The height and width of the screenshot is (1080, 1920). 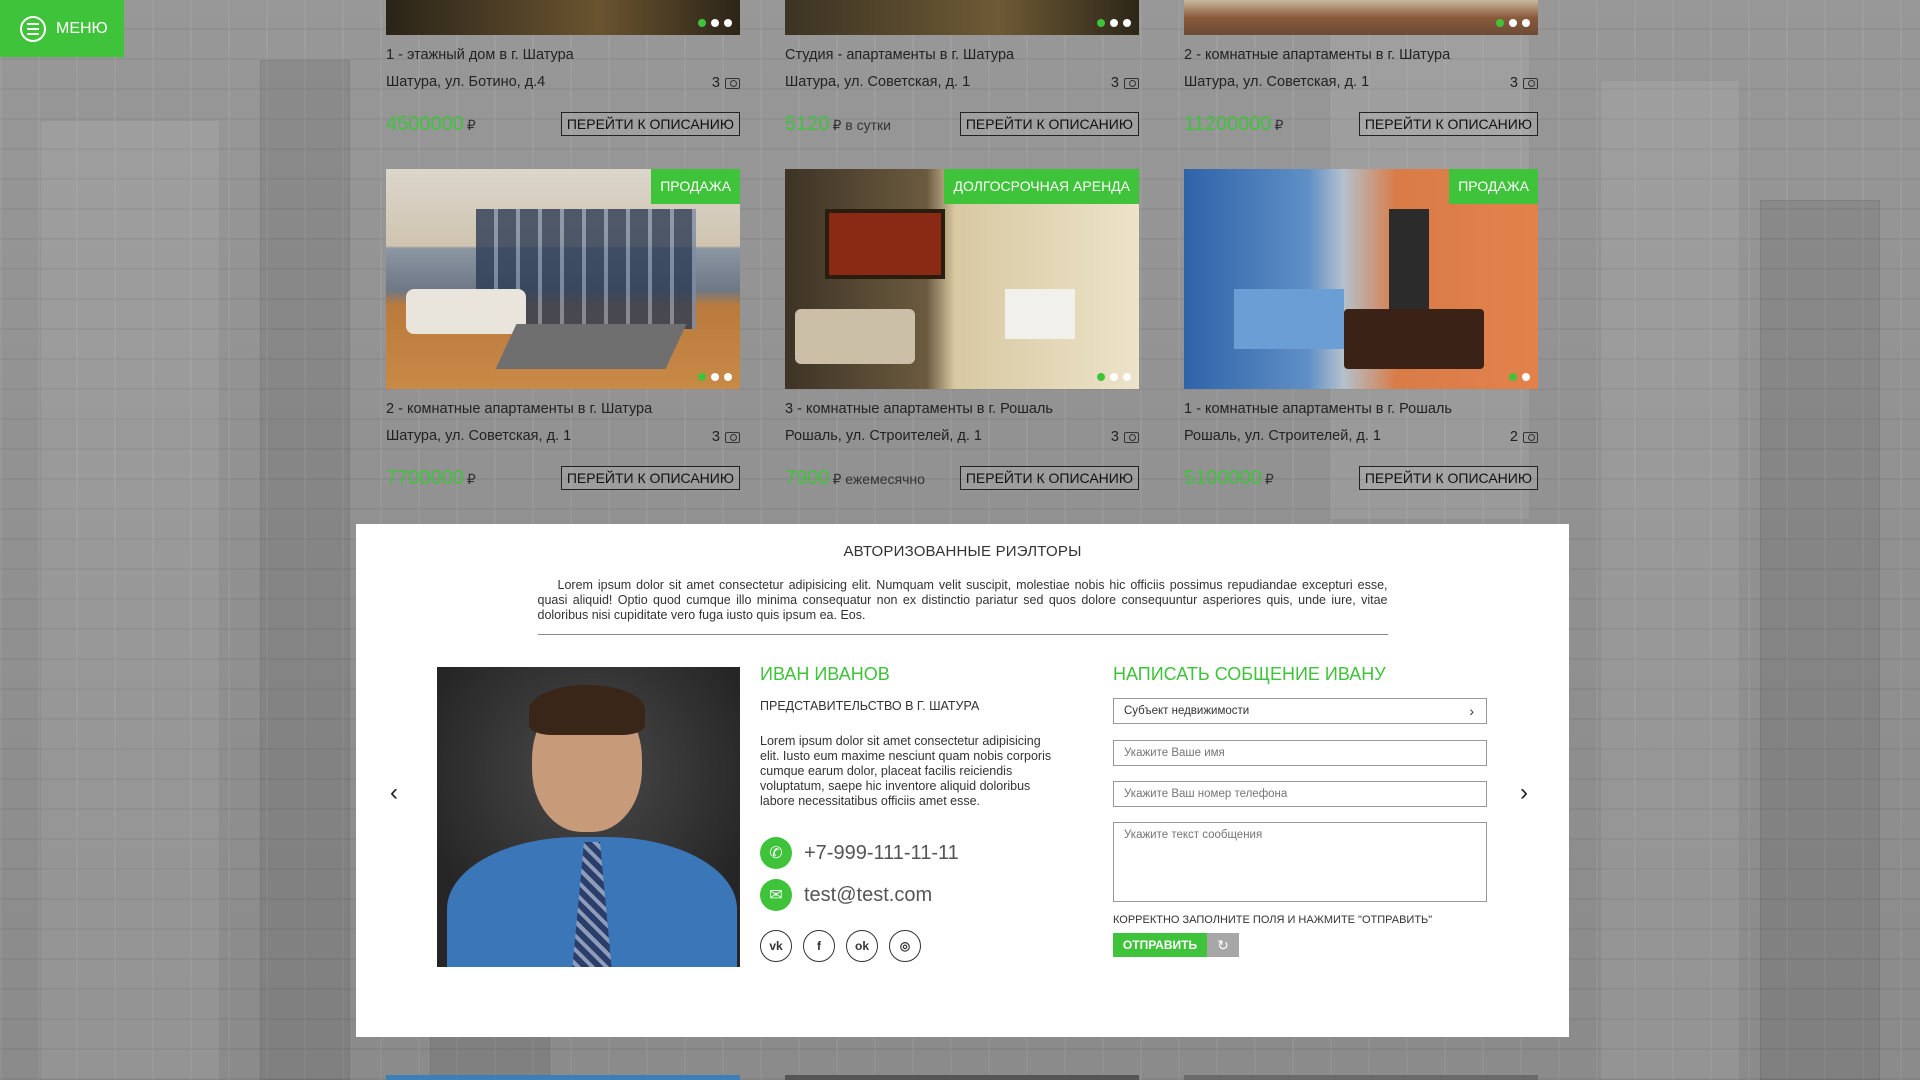 What do you see at coordinates (1223, 477) in the screenshot?
I see `listing-price: 5100000` at bounding box center [1223, 477].